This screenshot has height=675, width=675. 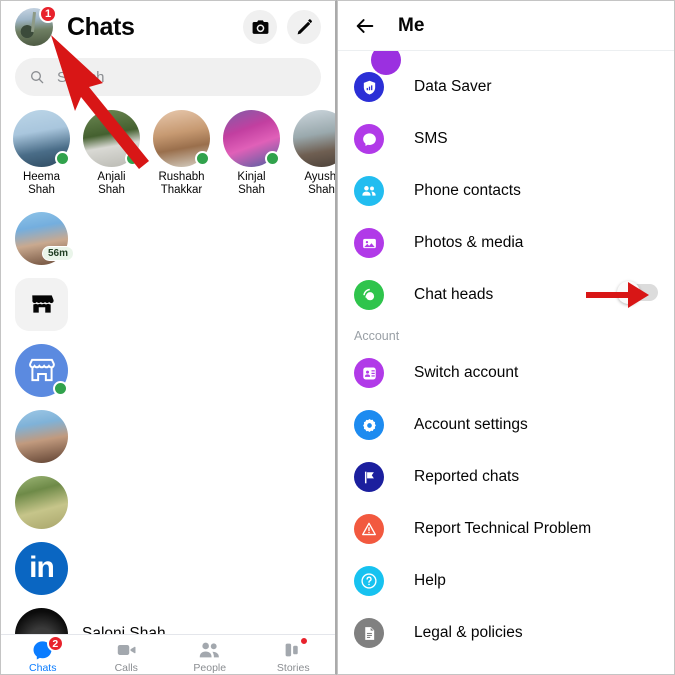 What do you see at coordinates (43, 654) in the screenshot?
I see `nav-item-chats: 2 Chats` at bounding box center [43, 654].